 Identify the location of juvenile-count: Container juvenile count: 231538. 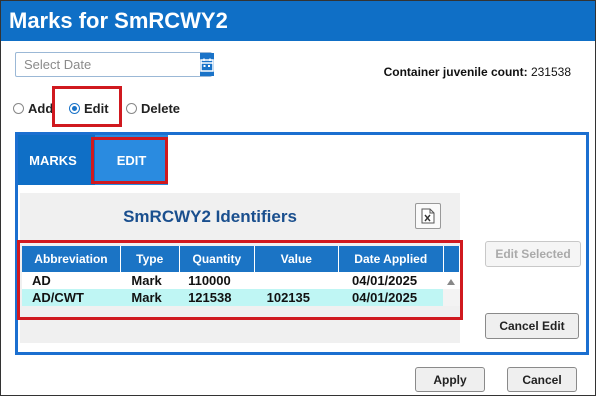
(477, 72).